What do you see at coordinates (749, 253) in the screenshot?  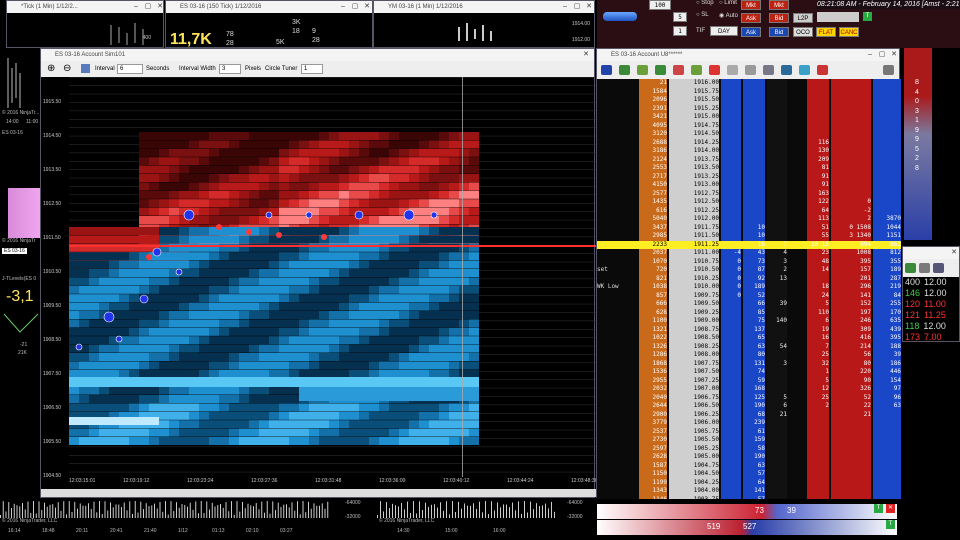 I see `ladder-row: 2037 1911.00 -4 43 4 23 1008 812` at bounding box center [749, 253].